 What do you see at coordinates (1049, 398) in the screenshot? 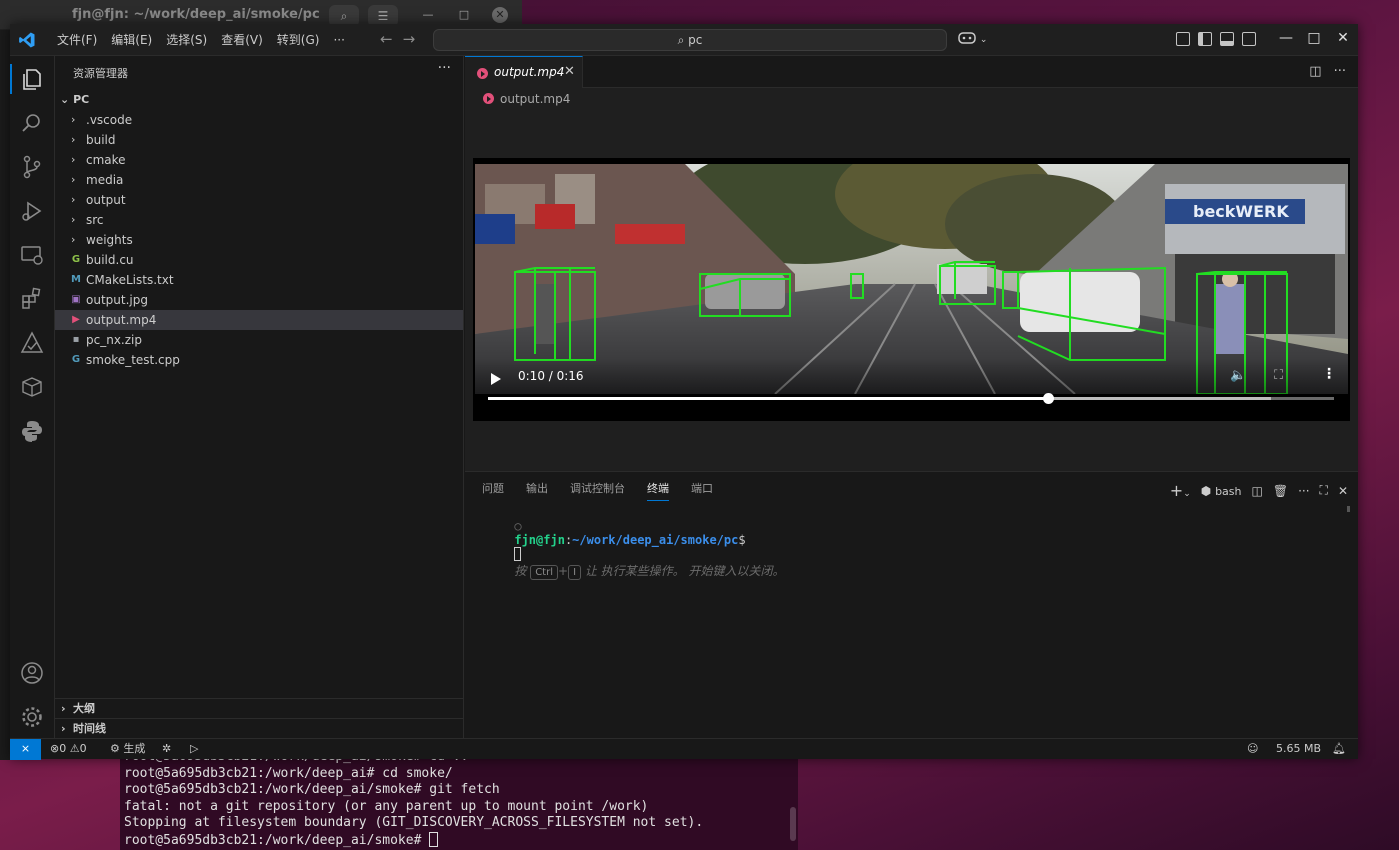
I see `seek-handle` at bounding box center [1049, 398].